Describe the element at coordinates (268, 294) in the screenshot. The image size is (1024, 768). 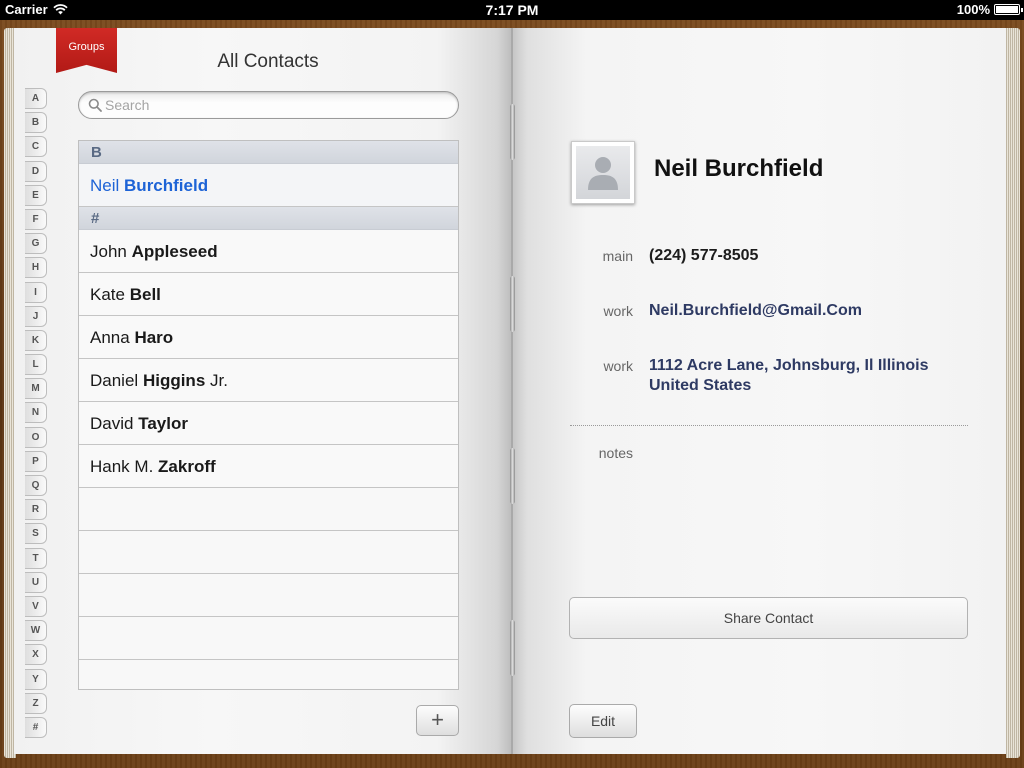
I see `contact-row: Kate Bell` at that location.